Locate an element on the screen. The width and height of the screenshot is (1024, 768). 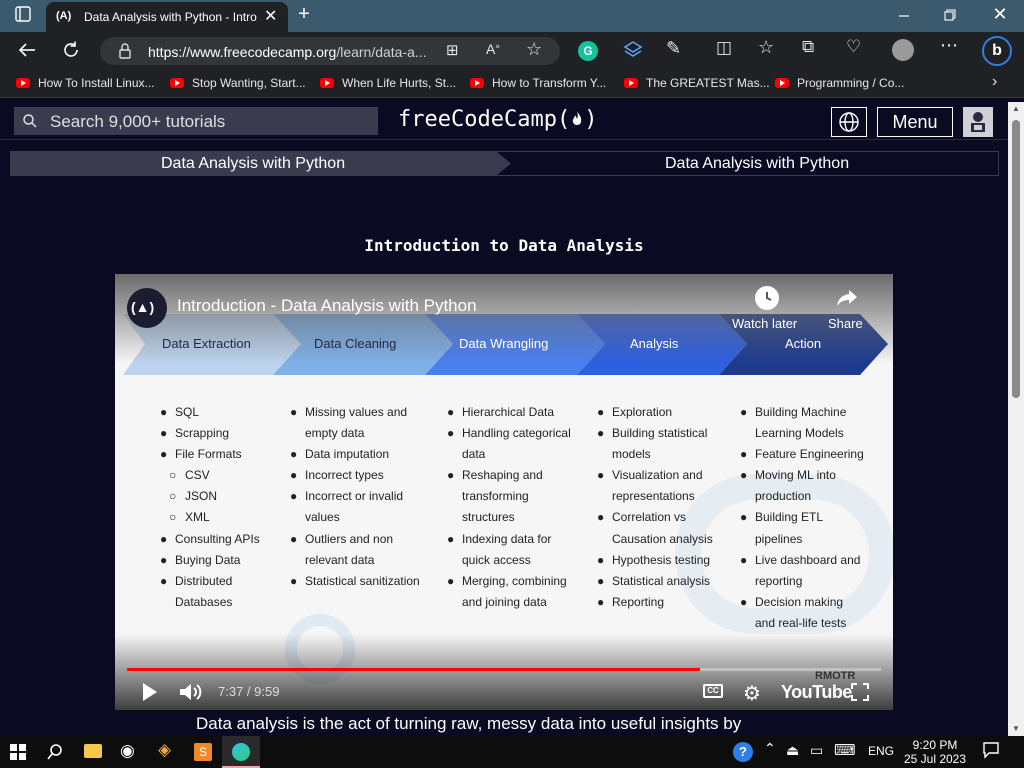
list-item: ● Building ETL is located at coordinates (782, 517).